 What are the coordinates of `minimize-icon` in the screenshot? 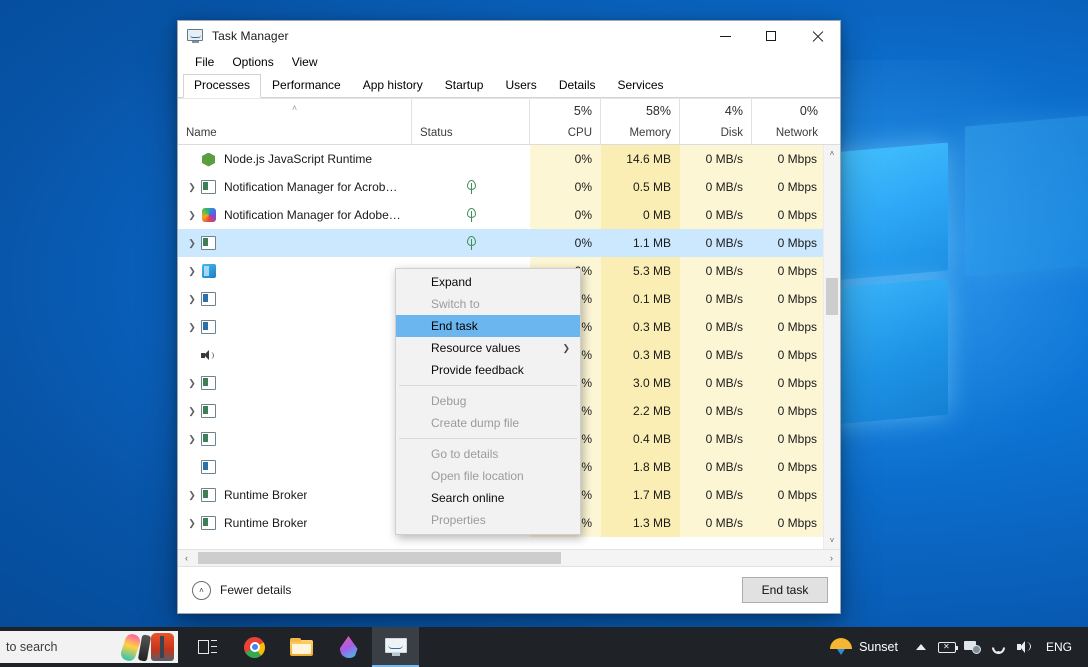 It's located at (725, 36).